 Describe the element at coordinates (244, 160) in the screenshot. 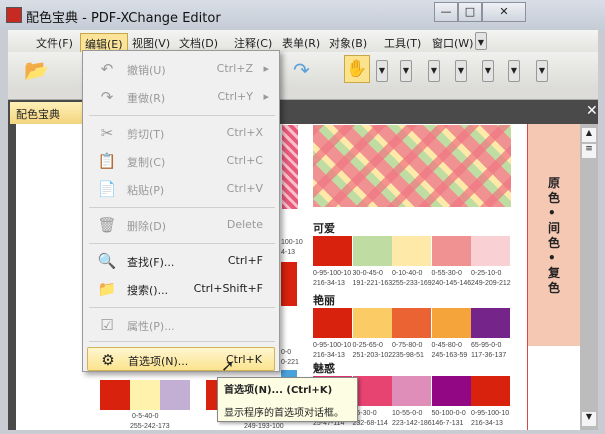

I see `menu-item-shortcut: Ctrl+C` at that location.